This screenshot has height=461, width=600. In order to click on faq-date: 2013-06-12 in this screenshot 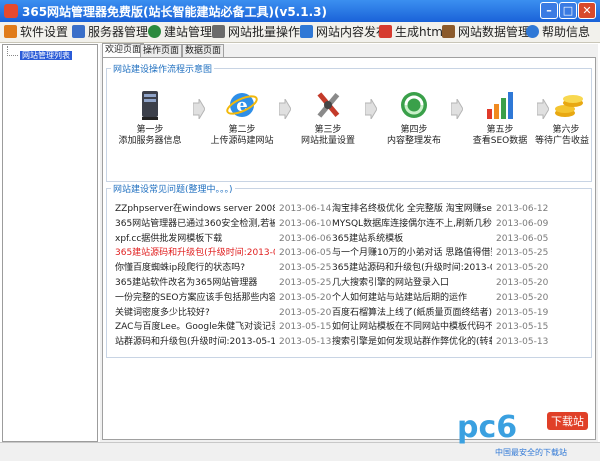, I will do `click(522, 209)`.